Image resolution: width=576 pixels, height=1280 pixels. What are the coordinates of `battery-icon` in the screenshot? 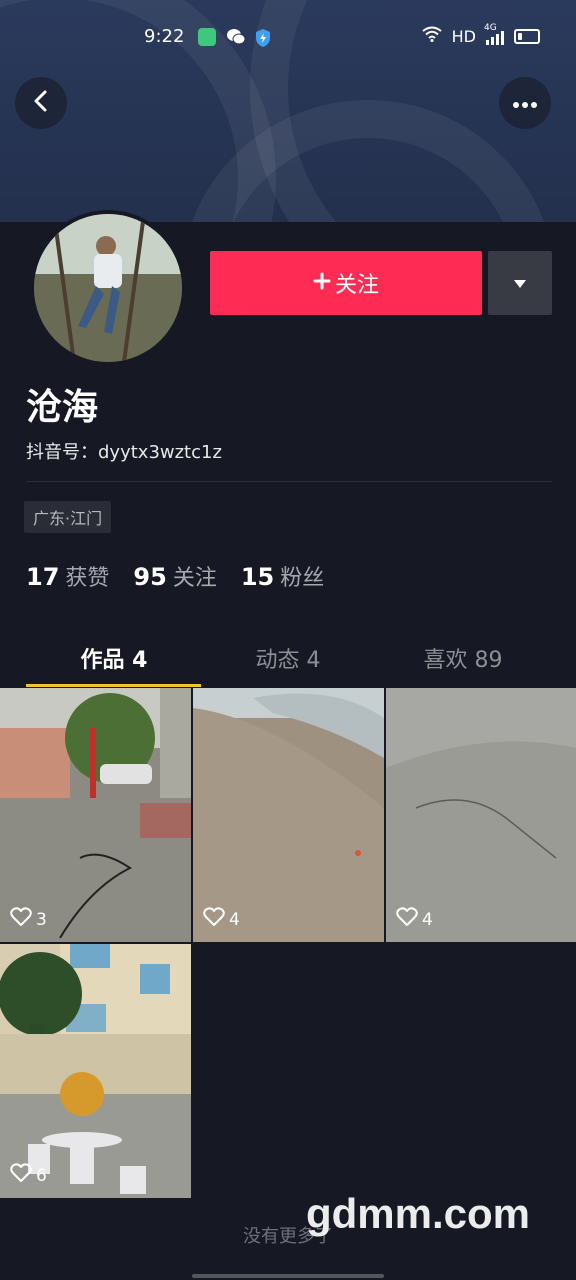 It's located at (527, 36).